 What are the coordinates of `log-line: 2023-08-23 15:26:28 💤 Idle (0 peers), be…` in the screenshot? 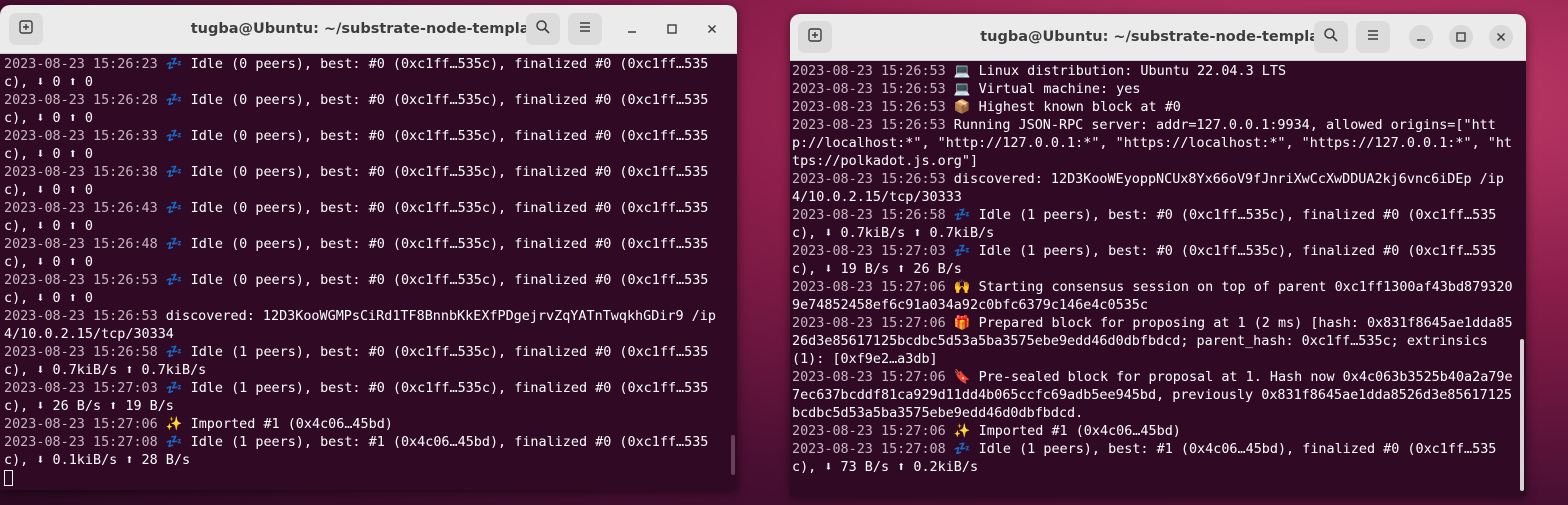 It's located at (367, 110).